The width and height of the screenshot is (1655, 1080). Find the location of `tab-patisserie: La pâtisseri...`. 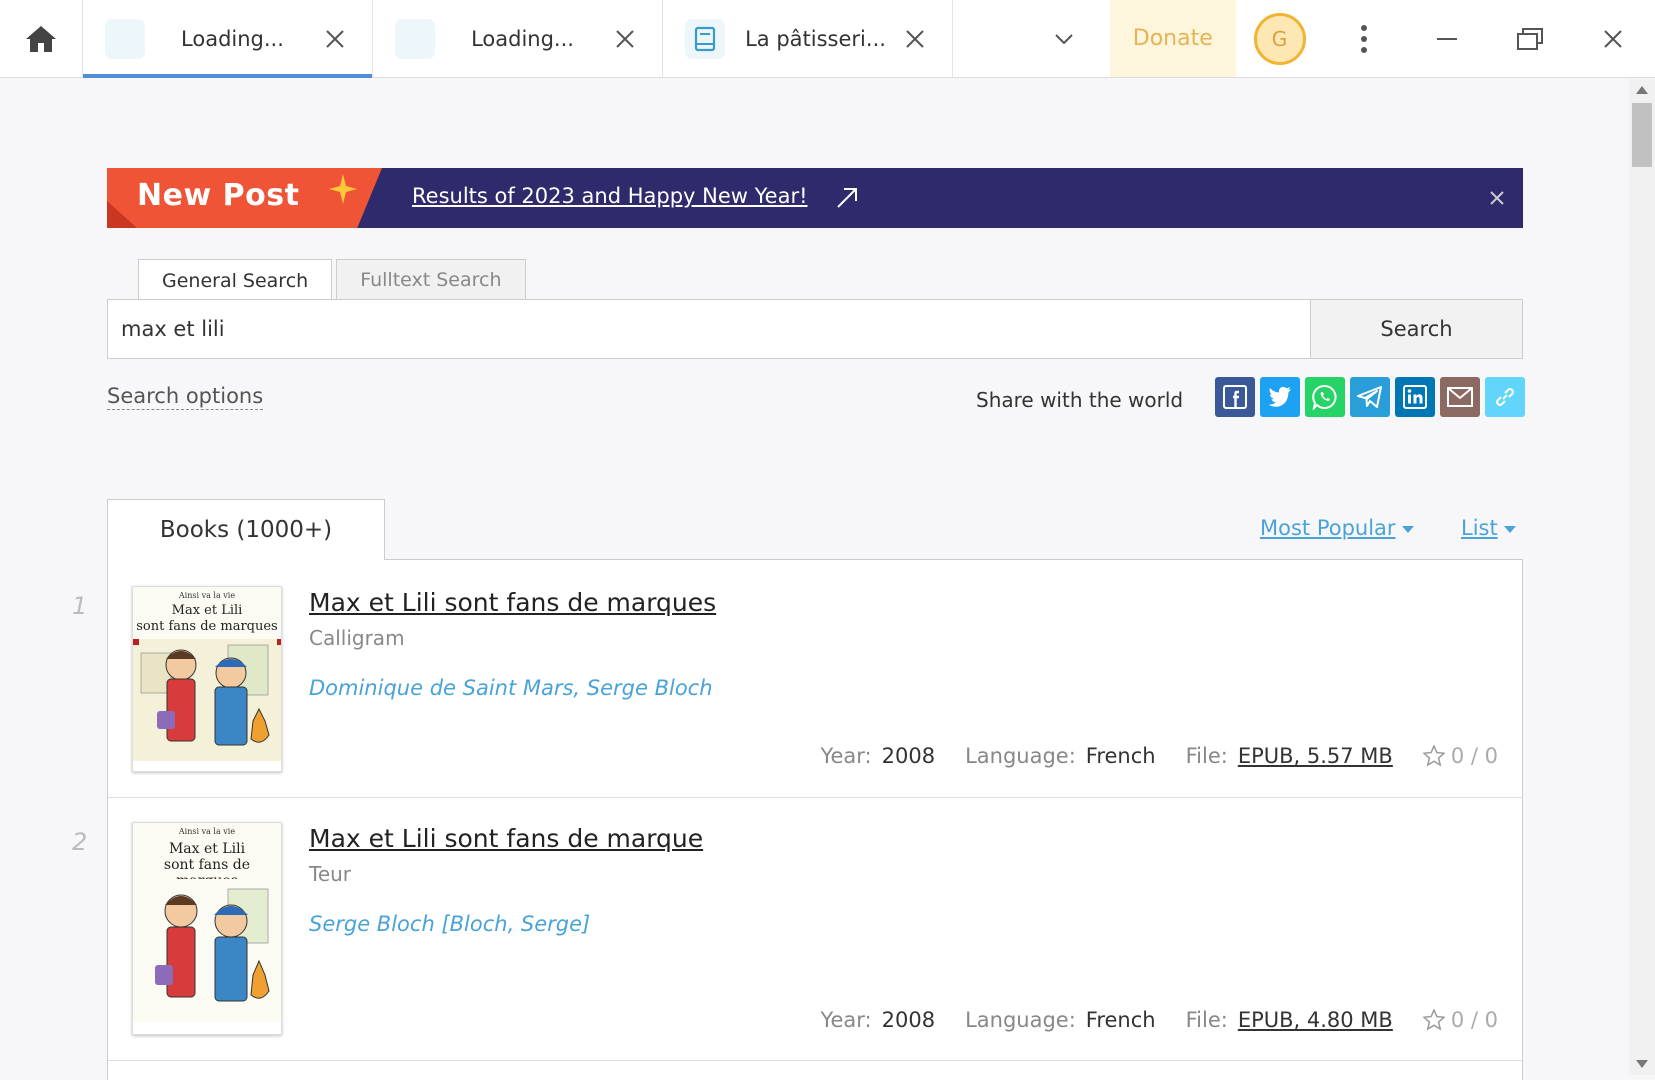

tab-patisserie: La pâtisseri... is located at coordinates (808, 39).